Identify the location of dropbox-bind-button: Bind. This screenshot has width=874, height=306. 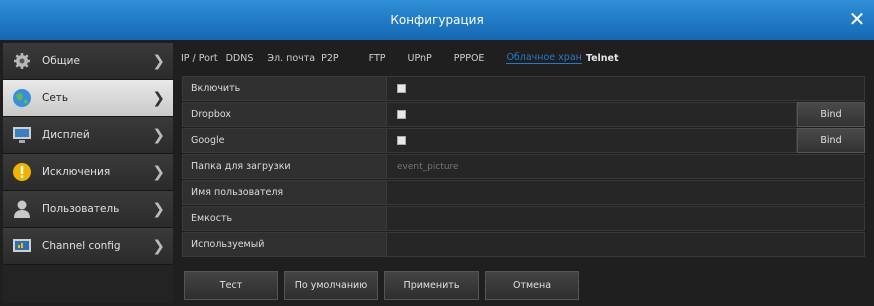
(831, 114).